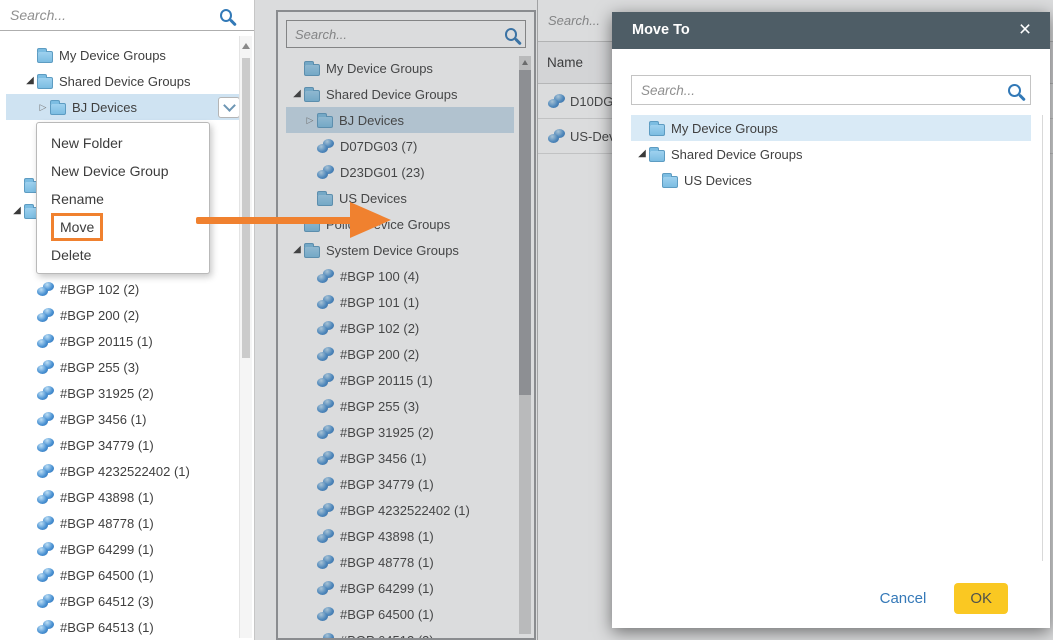 This screenshot has height=640, width=1053. Describe the element at coordinates (100, 289) in the screenshot. I see `tree-item-label: #BGP 102 (2)` at that location.